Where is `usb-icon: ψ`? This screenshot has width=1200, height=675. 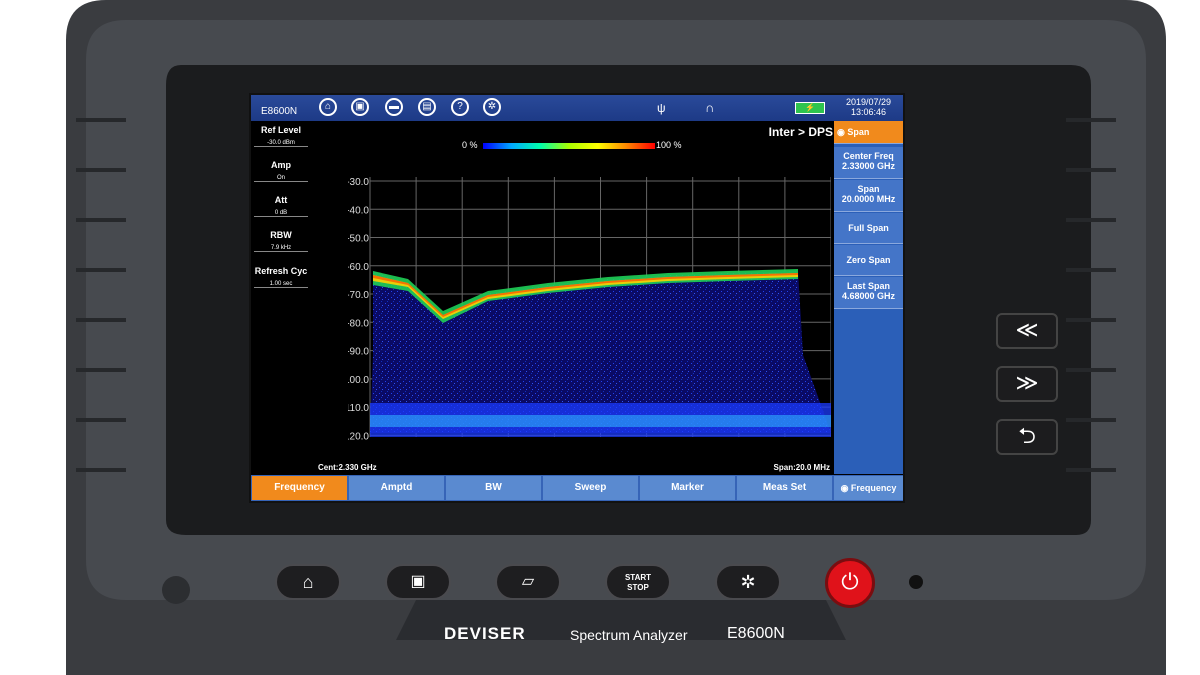
usb-icon: ψ is located at coordinates (661, 108).